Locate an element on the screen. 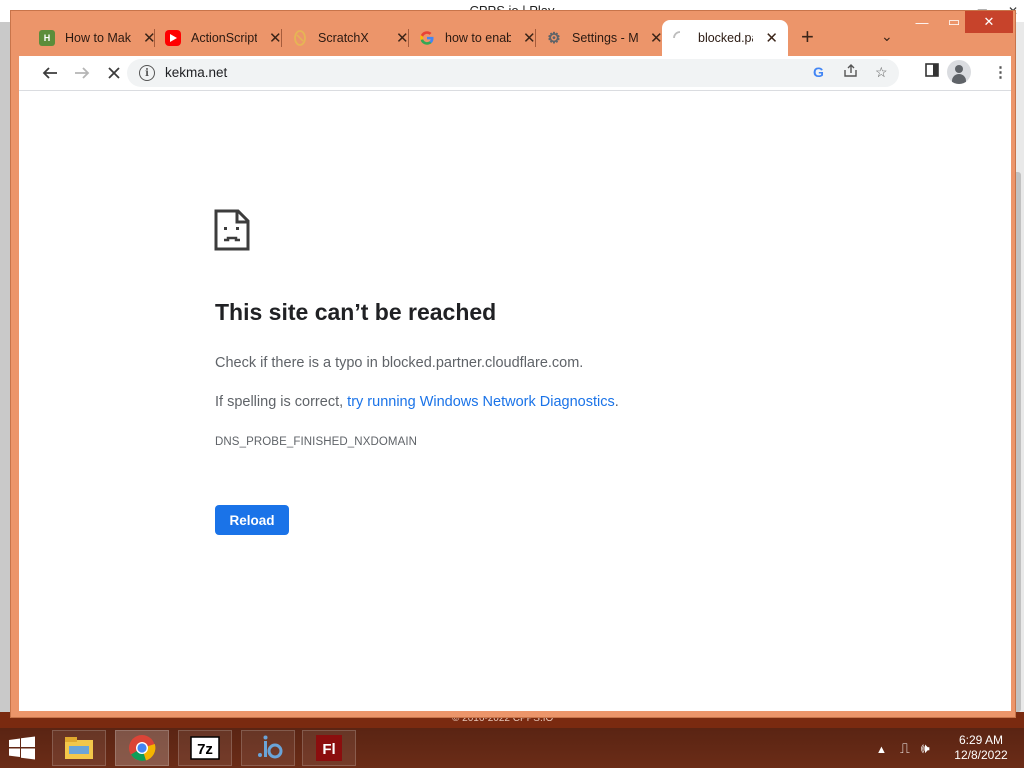 This screenshot has width=1024, height=768. tab-settings: ⚙ Settings - Mor ✕ is located at coordinates (604, 38).